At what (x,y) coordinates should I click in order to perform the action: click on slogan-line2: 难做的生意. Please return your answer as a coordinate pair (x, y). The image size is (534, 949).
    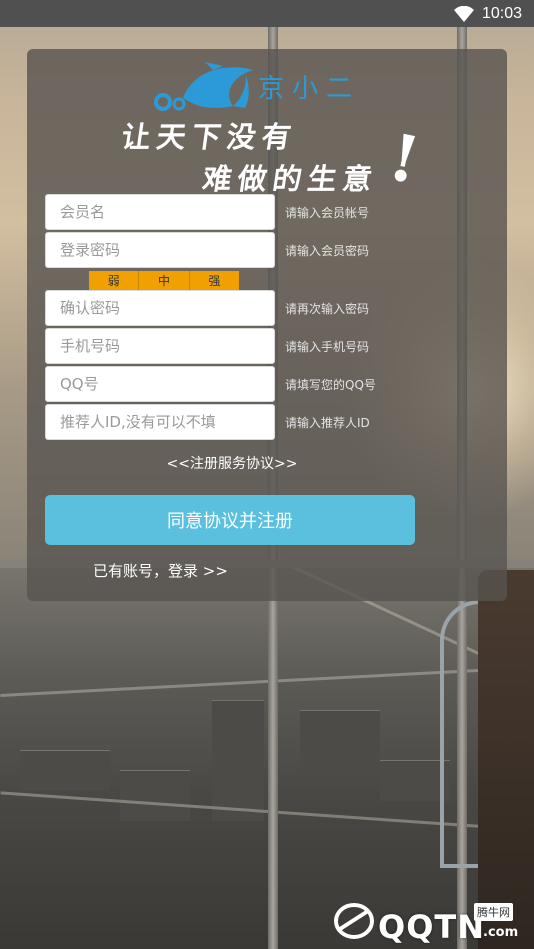
    Looking at the image, I should click on (290, 179).